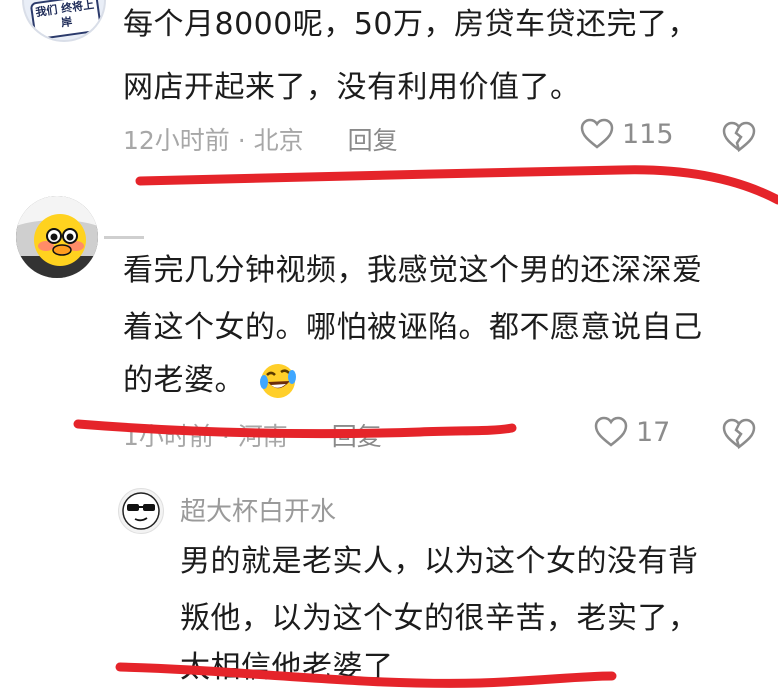 The width and height of the screenshot is (778, 697). I want to click on avatar-badge: 我们 终将上岸, so click(66, 20).